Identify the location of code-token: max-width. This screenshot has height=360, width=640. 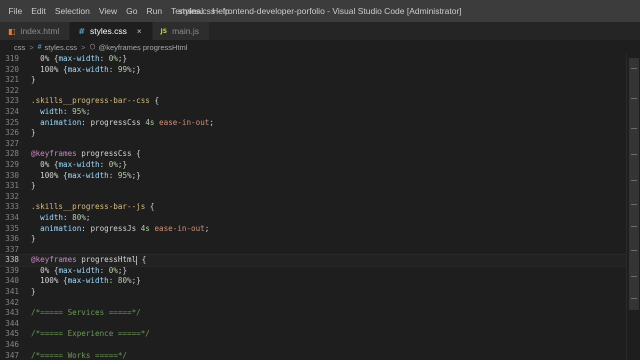
(88, 69).